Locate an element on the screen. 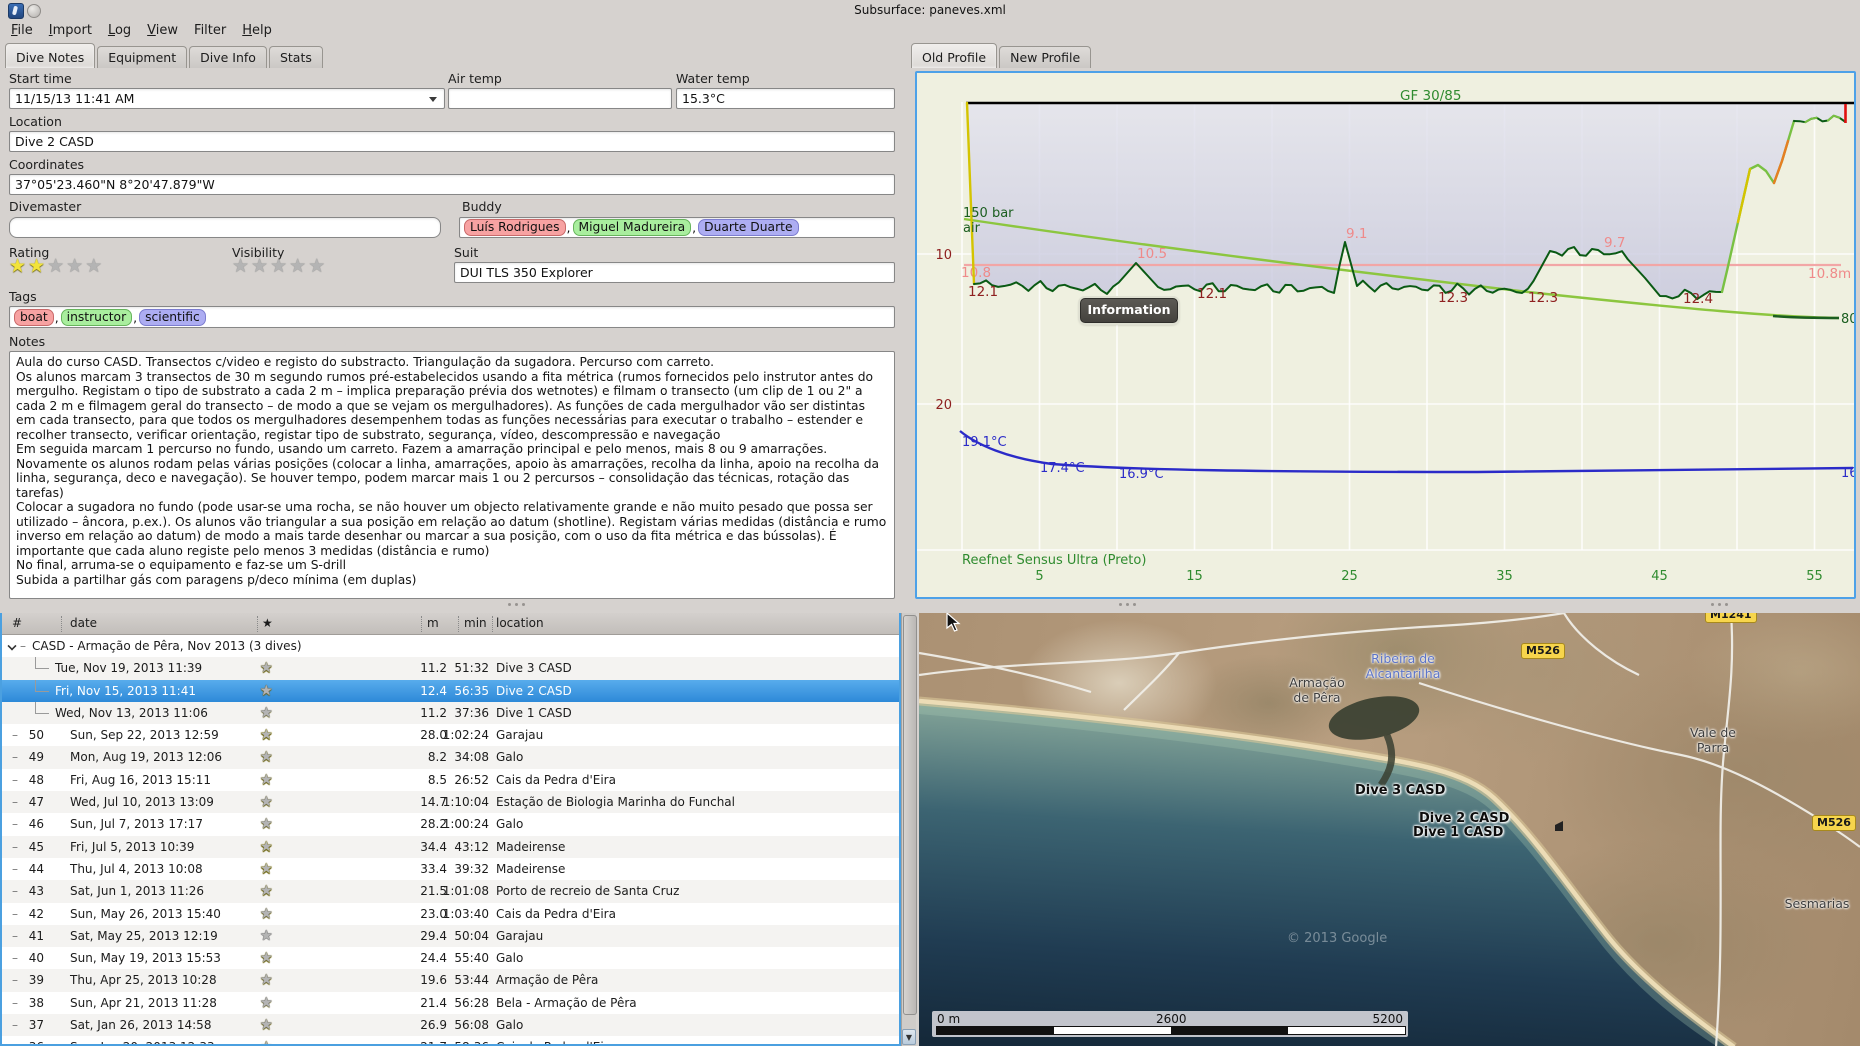 The height and width of the screenshot is (1046, 1860). tab: Dive Info is located at coordinates (228, 57).